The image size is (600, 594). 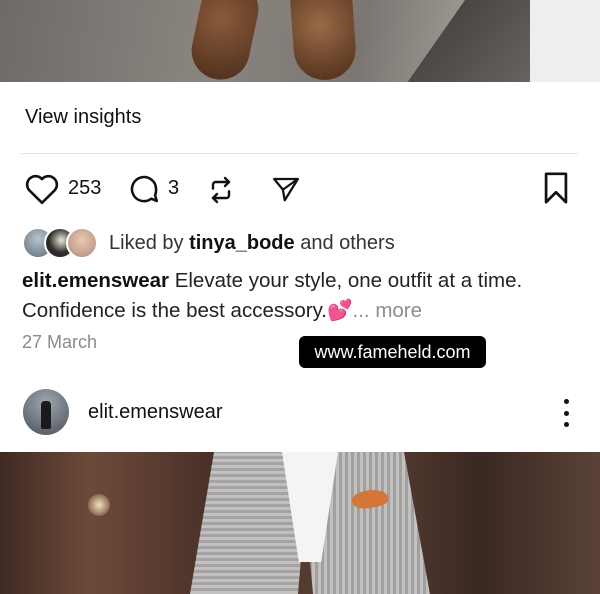 I want to click on post-image-top, so click(x=300, y=41).